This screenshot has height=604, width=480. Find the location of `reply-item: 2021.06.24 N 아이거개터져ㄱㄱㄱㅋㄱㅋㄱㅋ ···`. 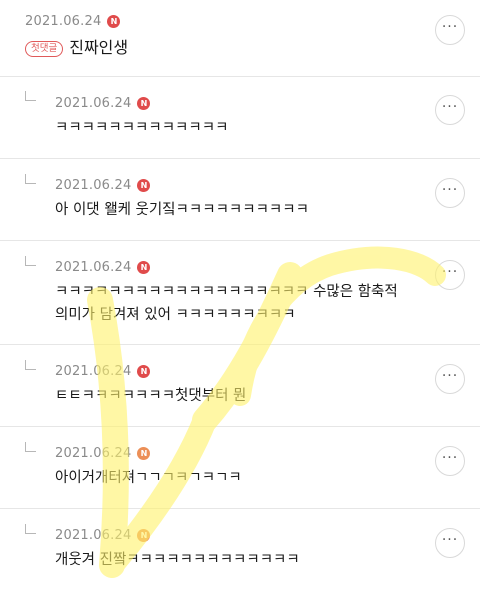

reply-item: 2021.06.24 N 아이거개터져ㄱㄱㄱㅋㄱㅋㄱㅋ ··· is located at coordinates (240, 468).